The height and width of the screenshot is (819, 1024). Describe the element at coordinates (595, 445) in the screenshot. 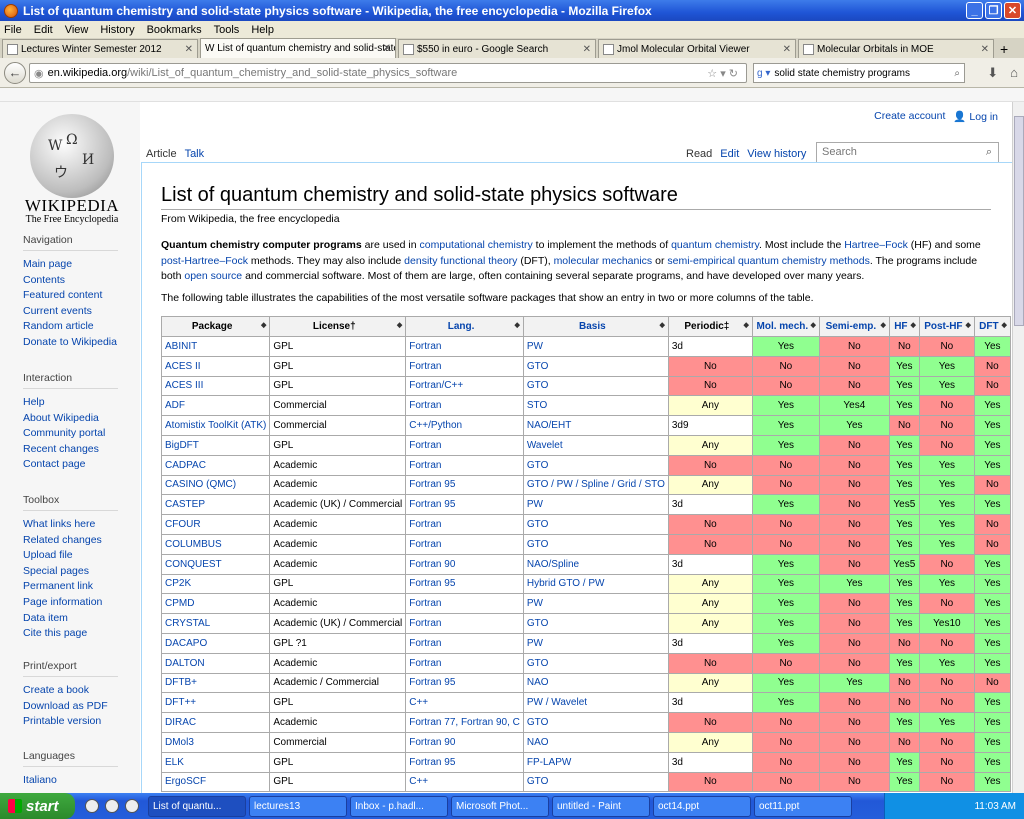

I see `table-cell: Wavelet` at that location.